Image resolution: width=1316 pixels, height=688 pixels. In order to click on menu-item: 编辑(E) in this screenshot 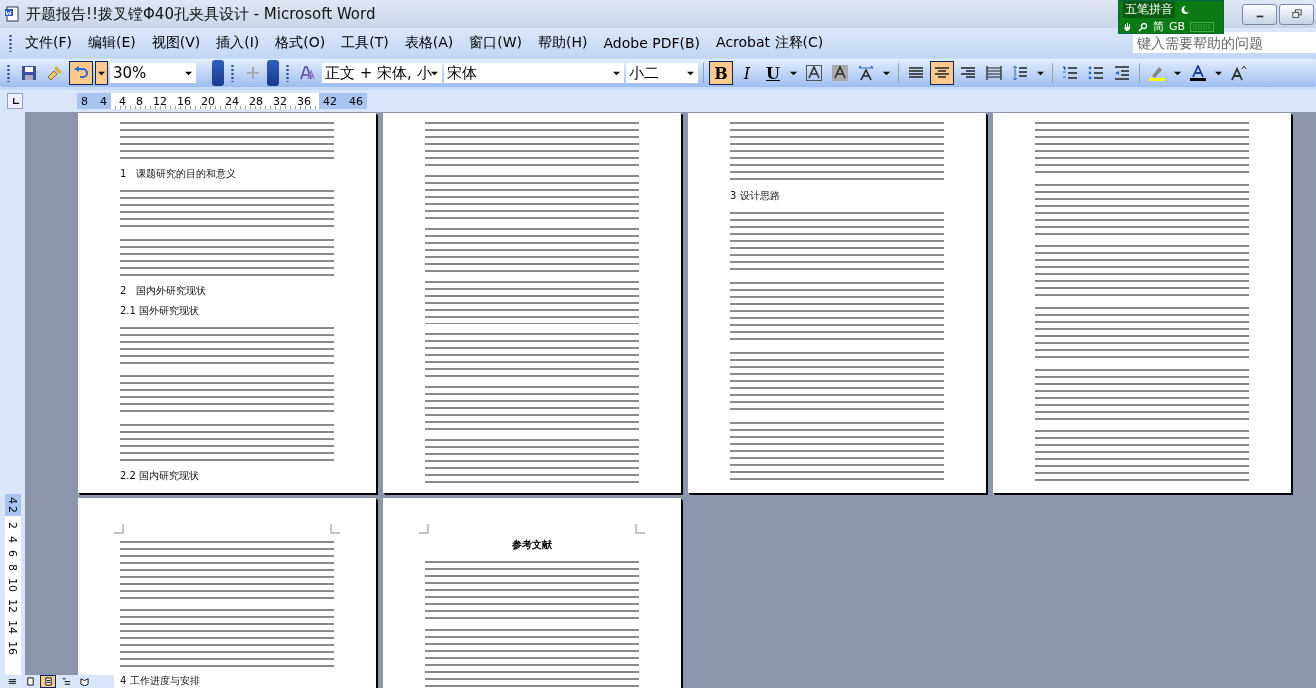, I will do `click(112, 43)`.